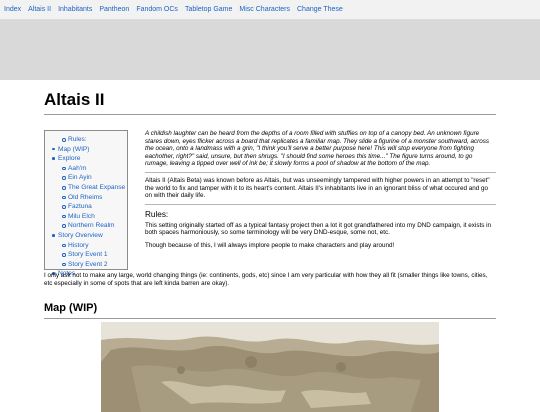 The image size is (540, 412). I want to click on toc-item-explore-2: The Great Expanse, so click(86, 188).